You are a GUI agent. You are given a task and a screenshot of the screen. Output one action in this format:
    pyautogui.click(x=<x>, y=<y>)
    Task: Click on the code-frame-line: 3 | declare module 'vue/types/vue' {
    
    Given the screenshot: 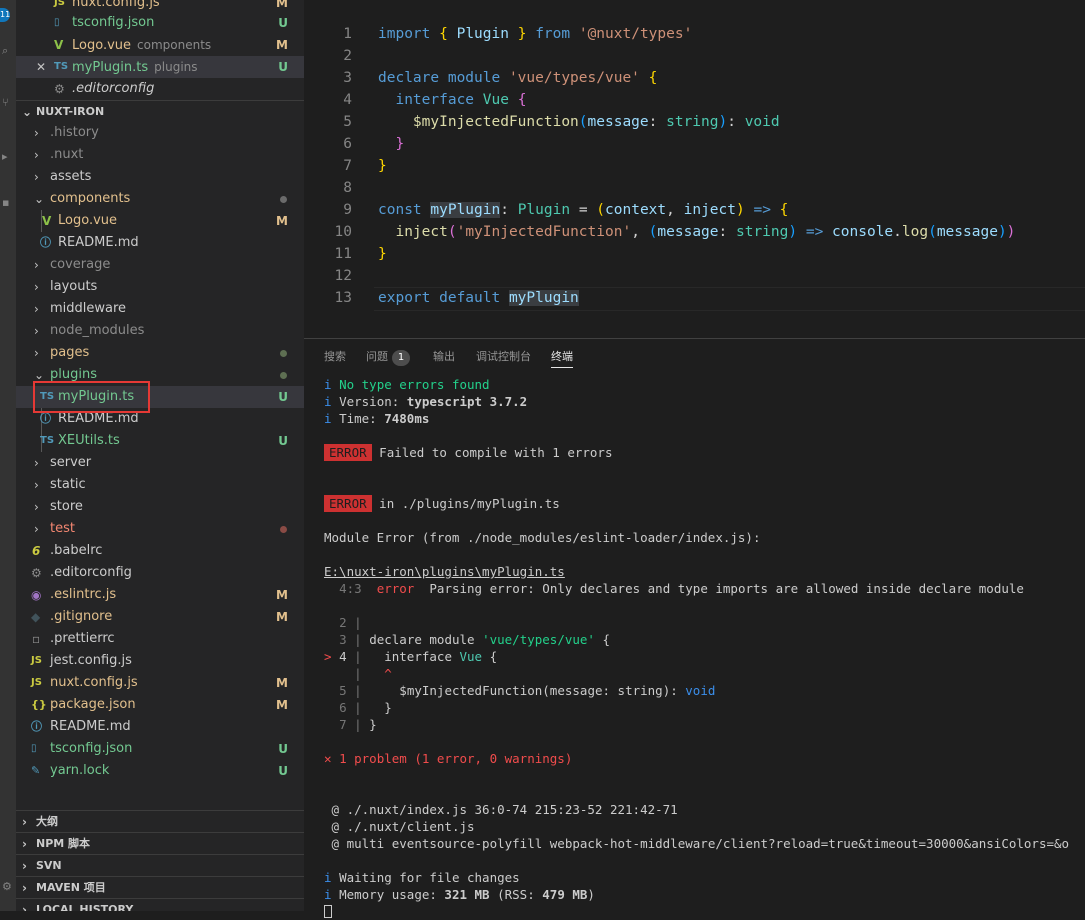 What is the action you would take?
    pyautogui.click(x=475, y=639)
    